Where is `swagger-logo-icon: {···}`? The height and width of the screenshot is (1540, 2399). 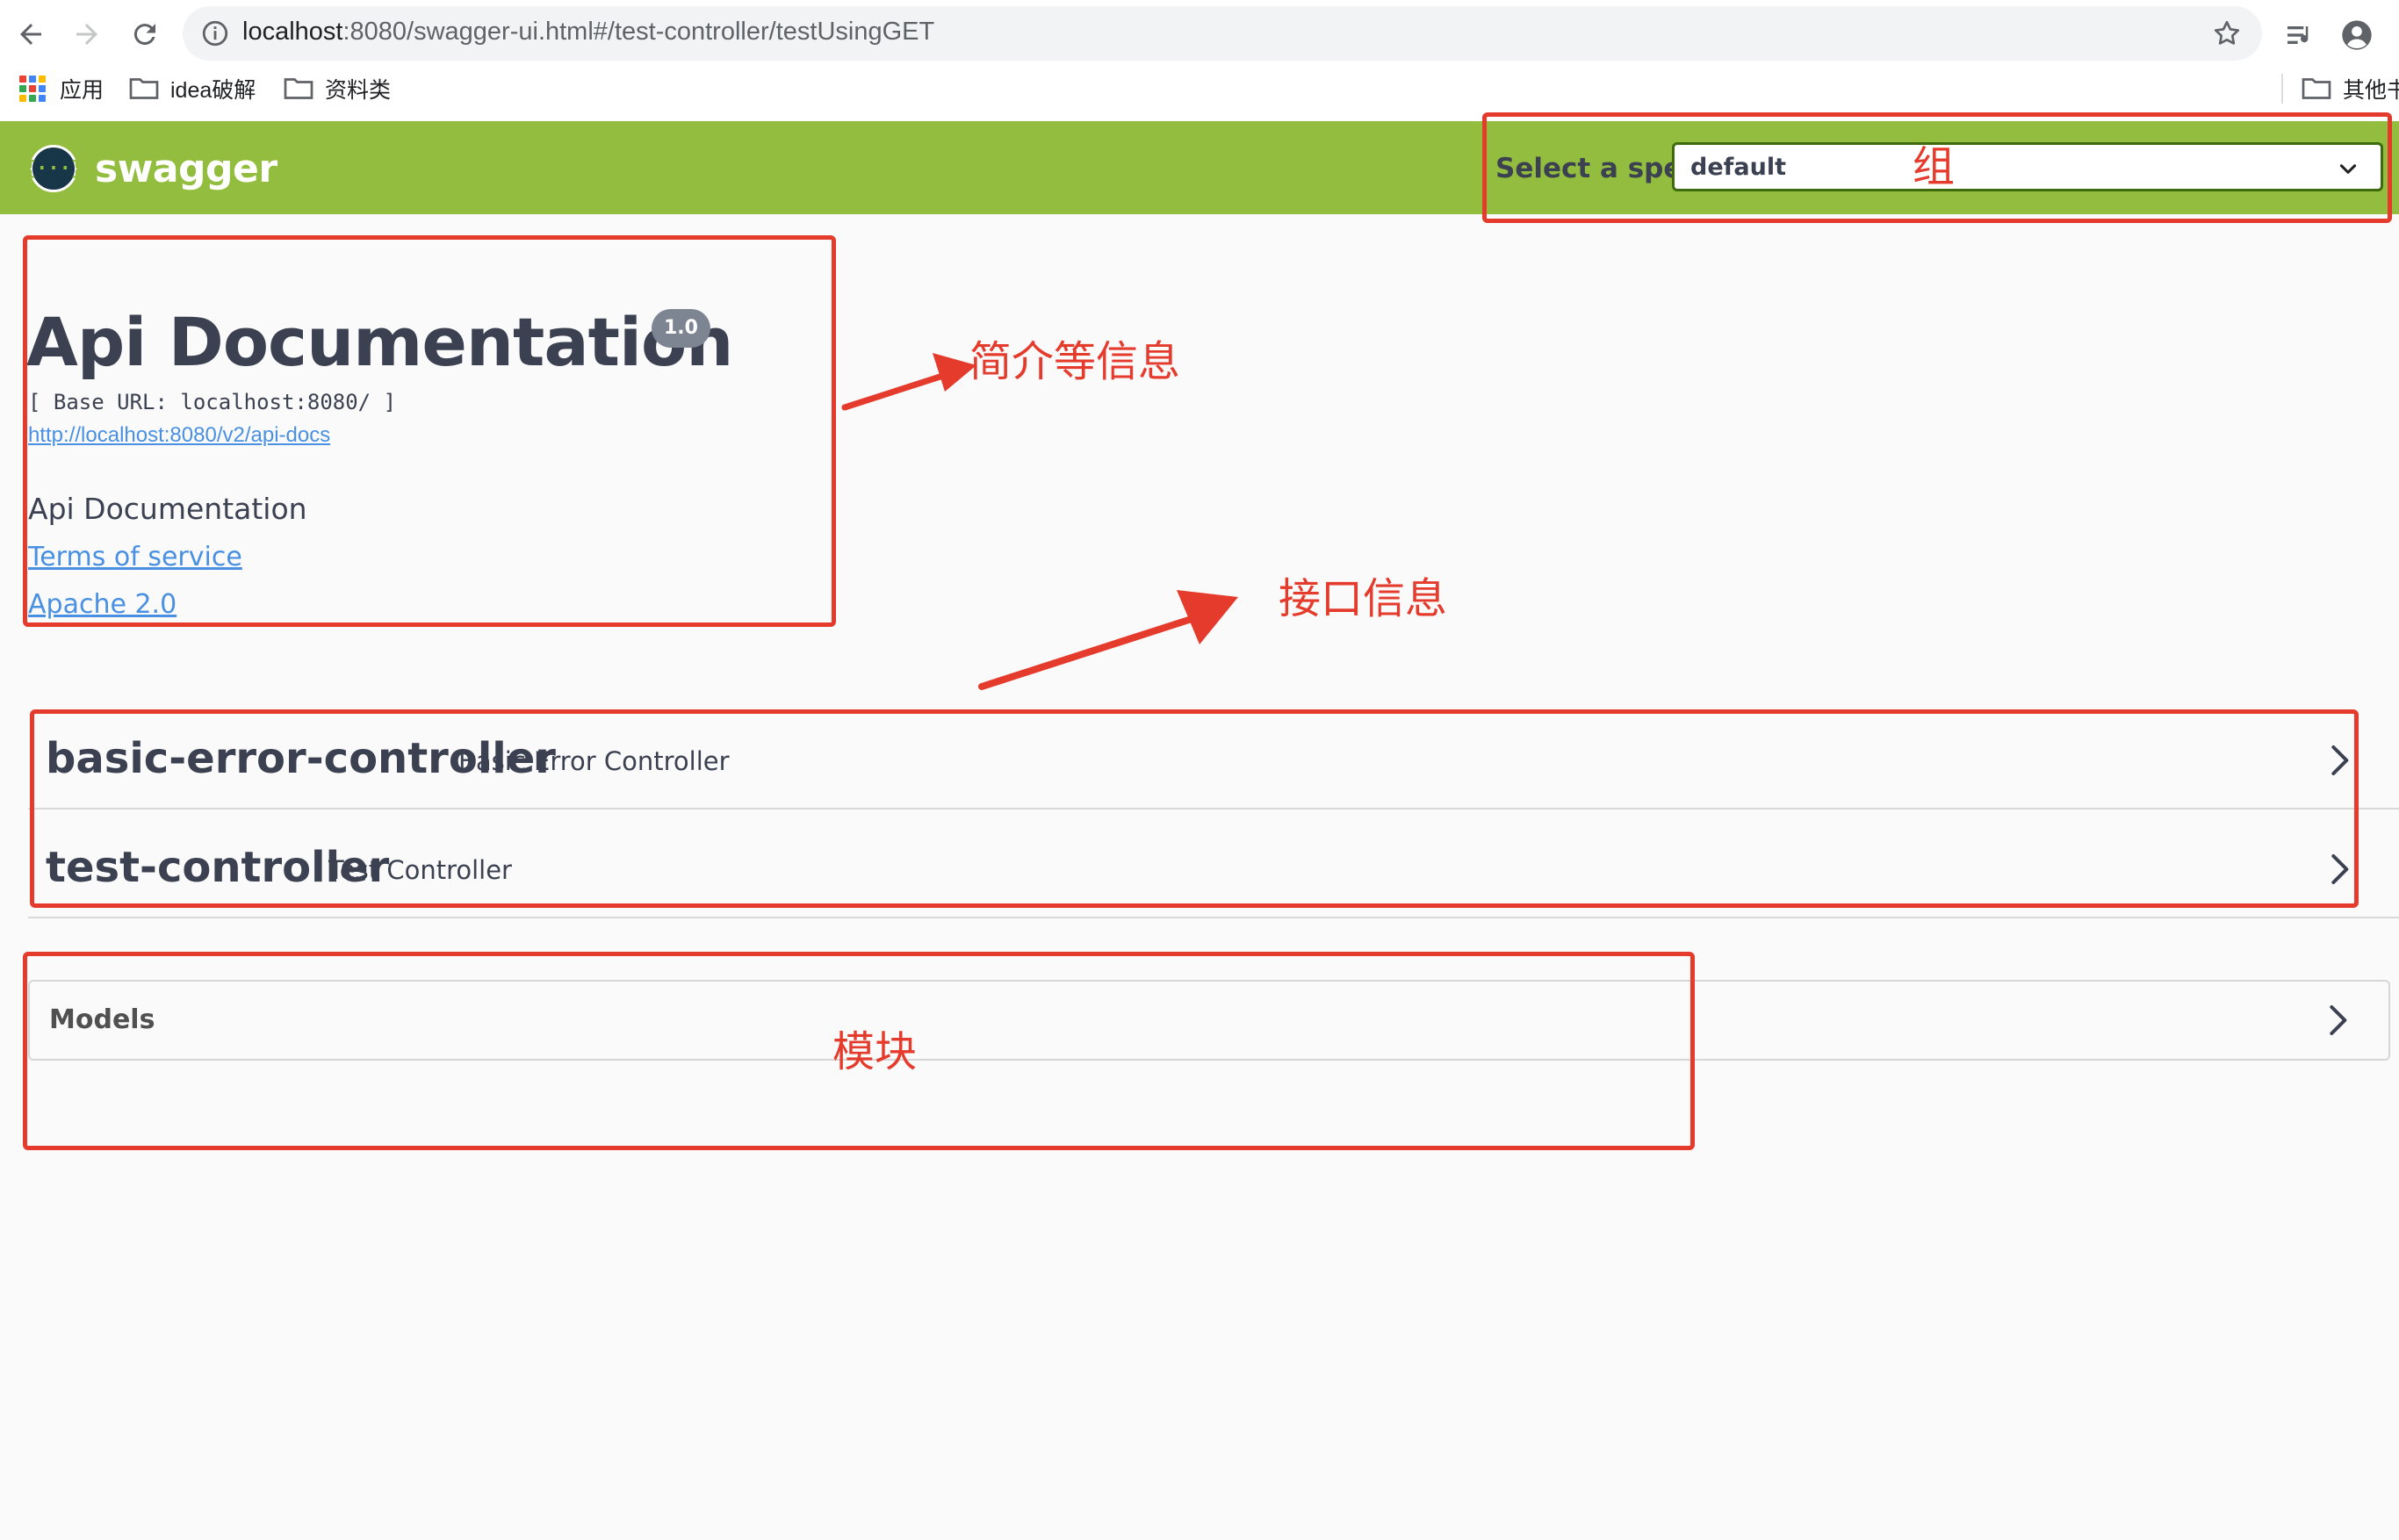 swagger-logo-icon: {···} is located at coordinates (54, 168).